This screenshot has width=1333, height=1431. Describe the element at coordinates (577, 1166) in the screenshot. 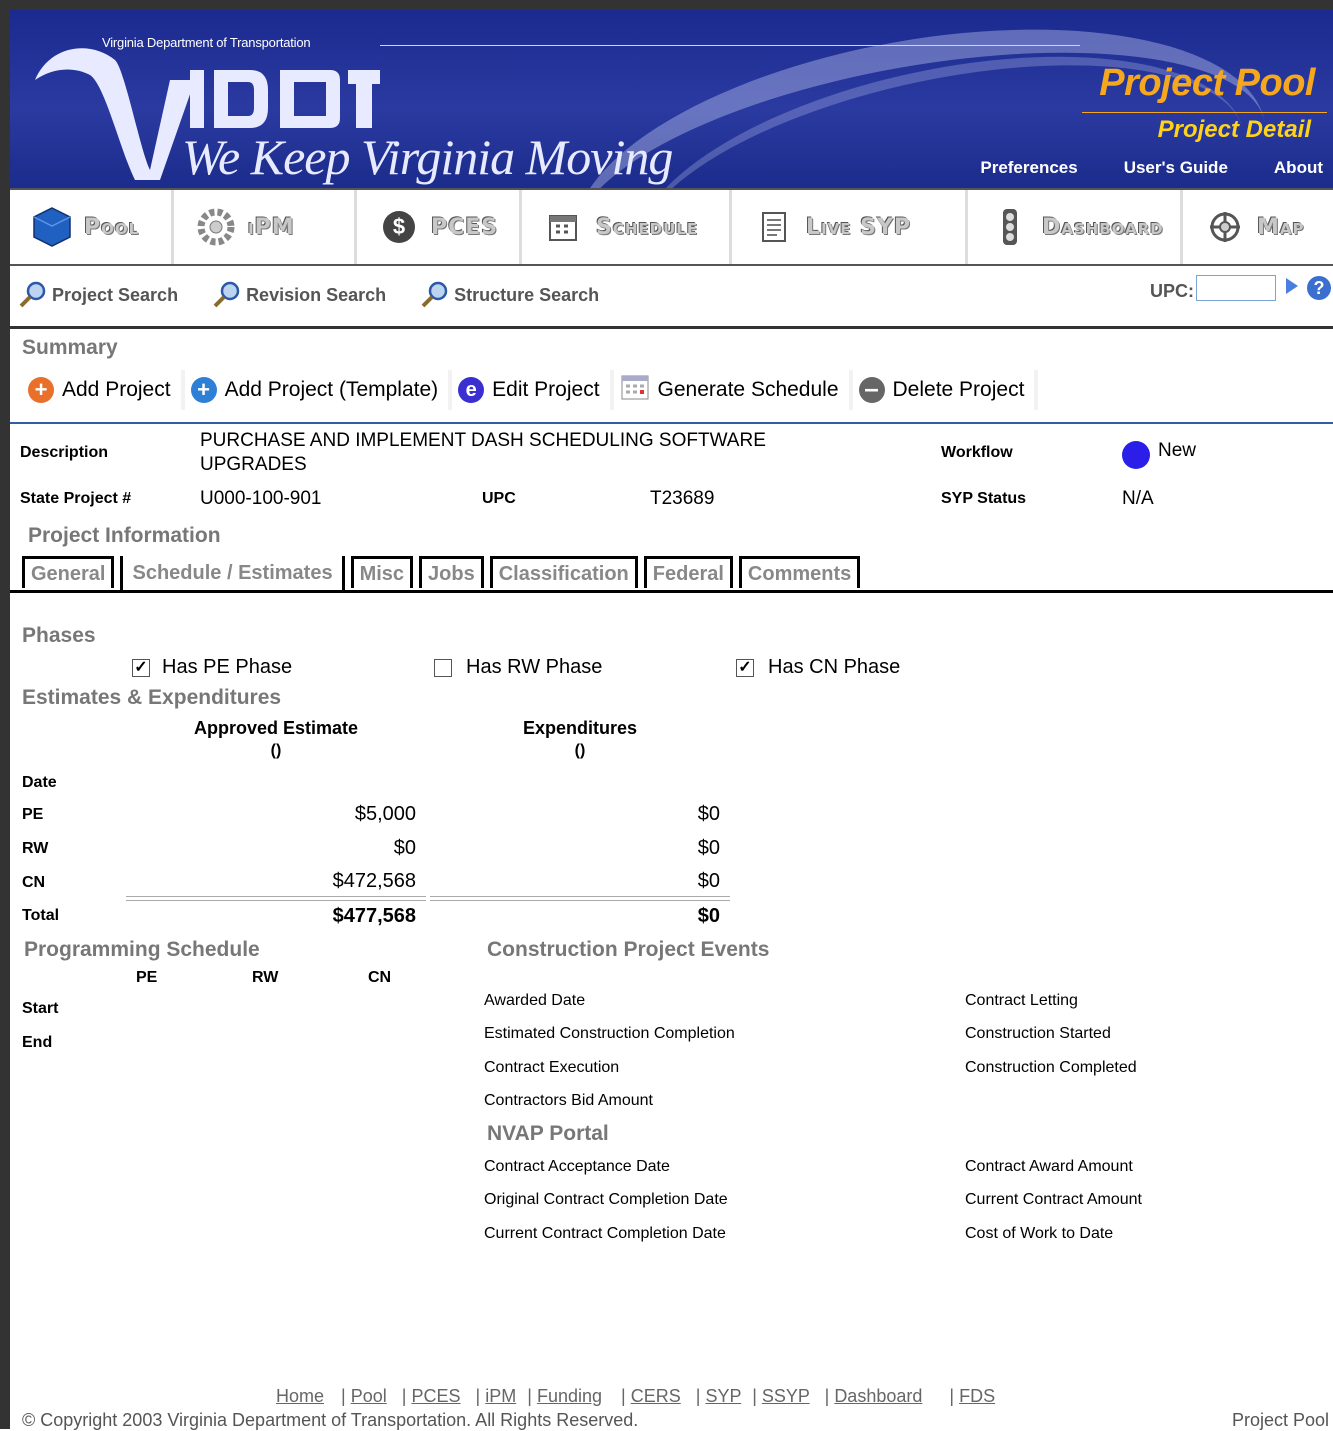

I see `contract-acceptance-date-label: Contract Acceptance Date` at that location.